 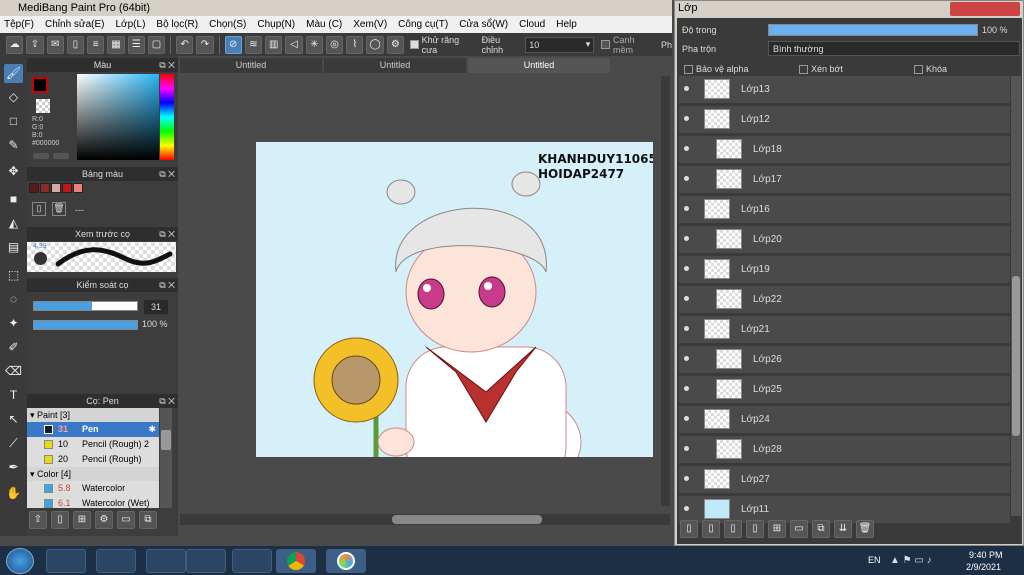 What do you see at coordinates (566, 24) in the screenshot?
I see `menu-help: Help` at bounding box center [566, 24].